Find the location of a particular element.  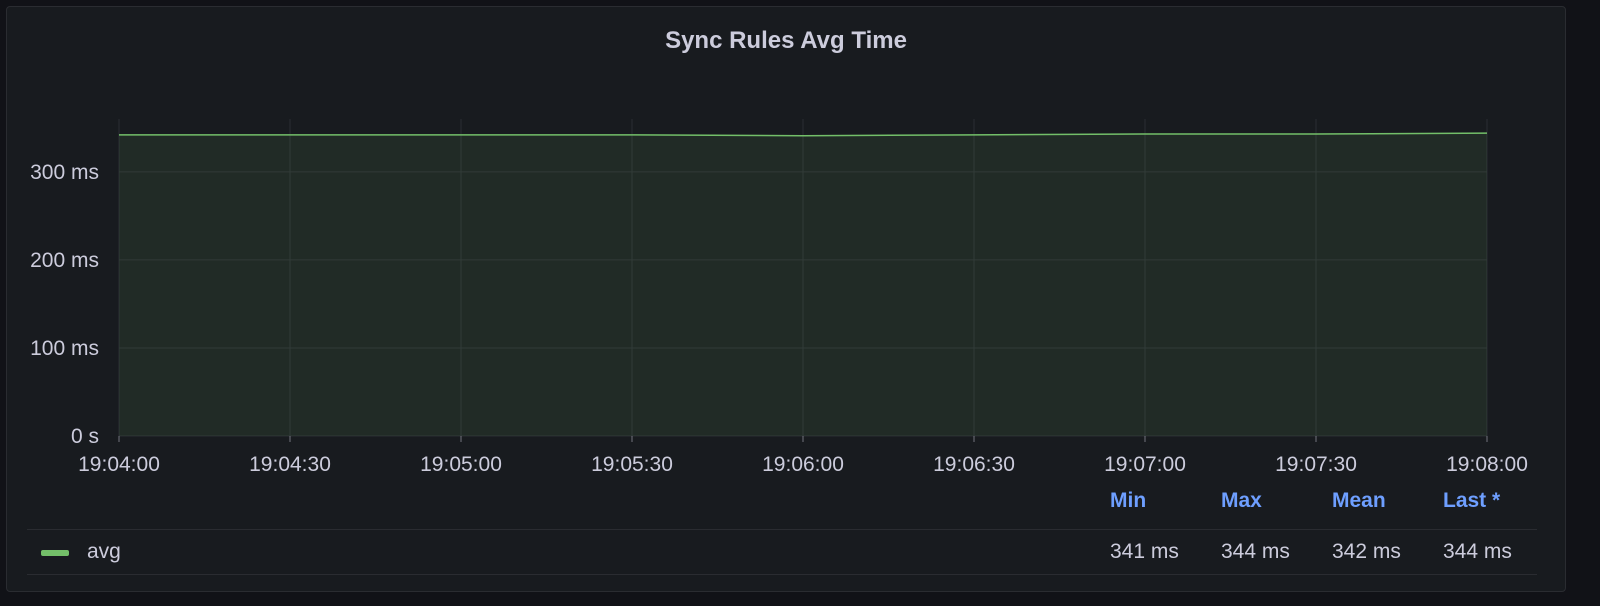

legend-header-last: Last * is located at coordinates (1471, 501).